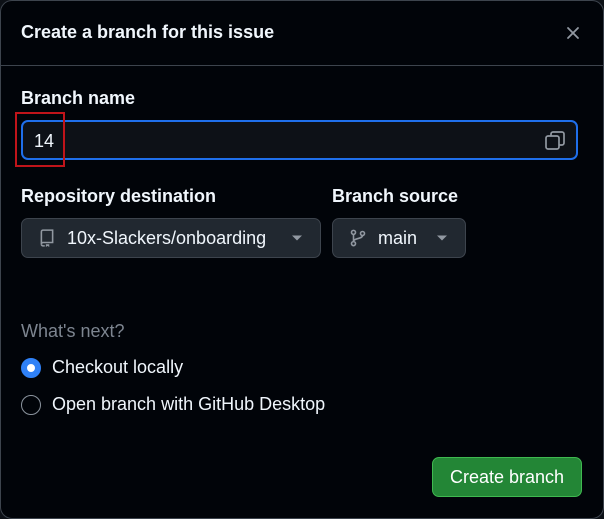  I want to click on repository-select: 10x-Slackers/onboarding, so click(171, 238).